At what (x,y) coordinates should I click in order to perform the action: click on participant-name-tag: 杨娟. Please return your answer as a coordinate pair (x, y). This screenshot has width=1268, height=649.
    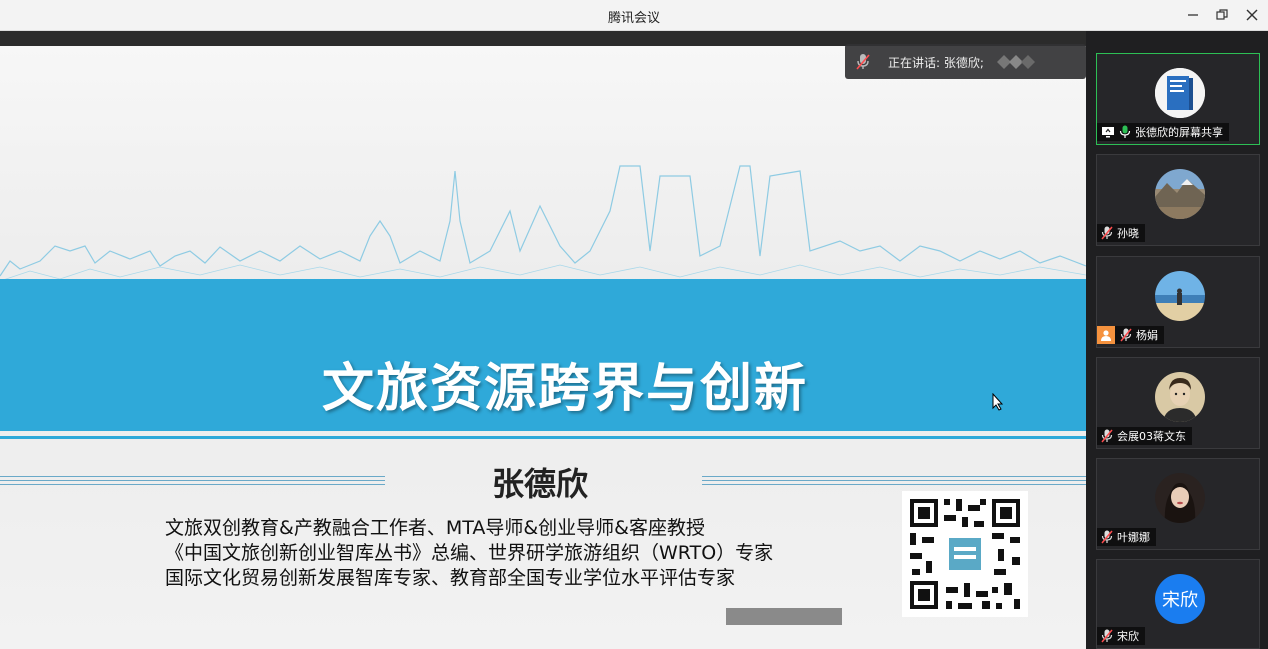
    Looking at the image, I should click on (1130, 335).